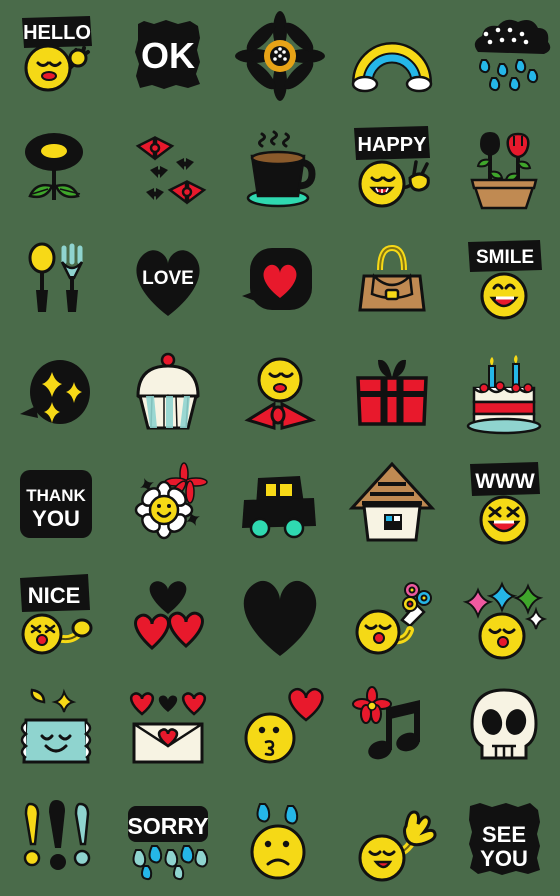 This screenshot has width=560, height=896. I want to click on red-flower-note-icon, so click(372, 705).